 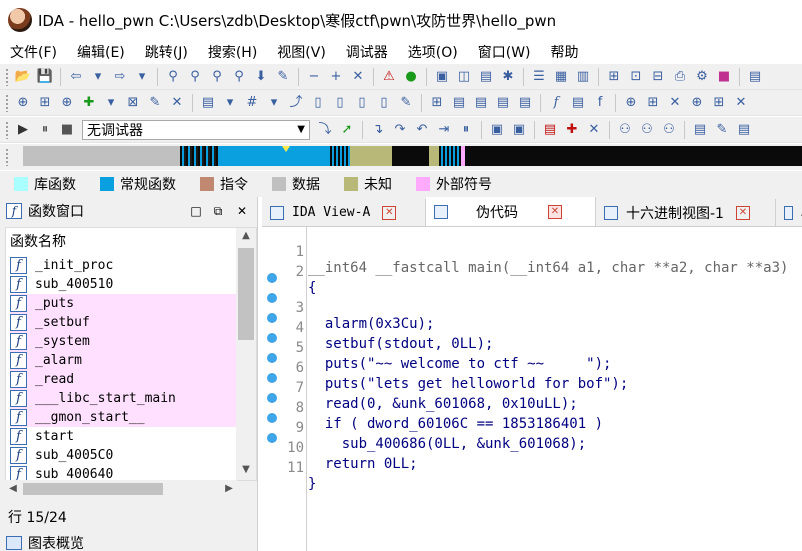 I want to click on code-line: 6 puts("lets get helloworld for bof");, so click(x=532, y=360).